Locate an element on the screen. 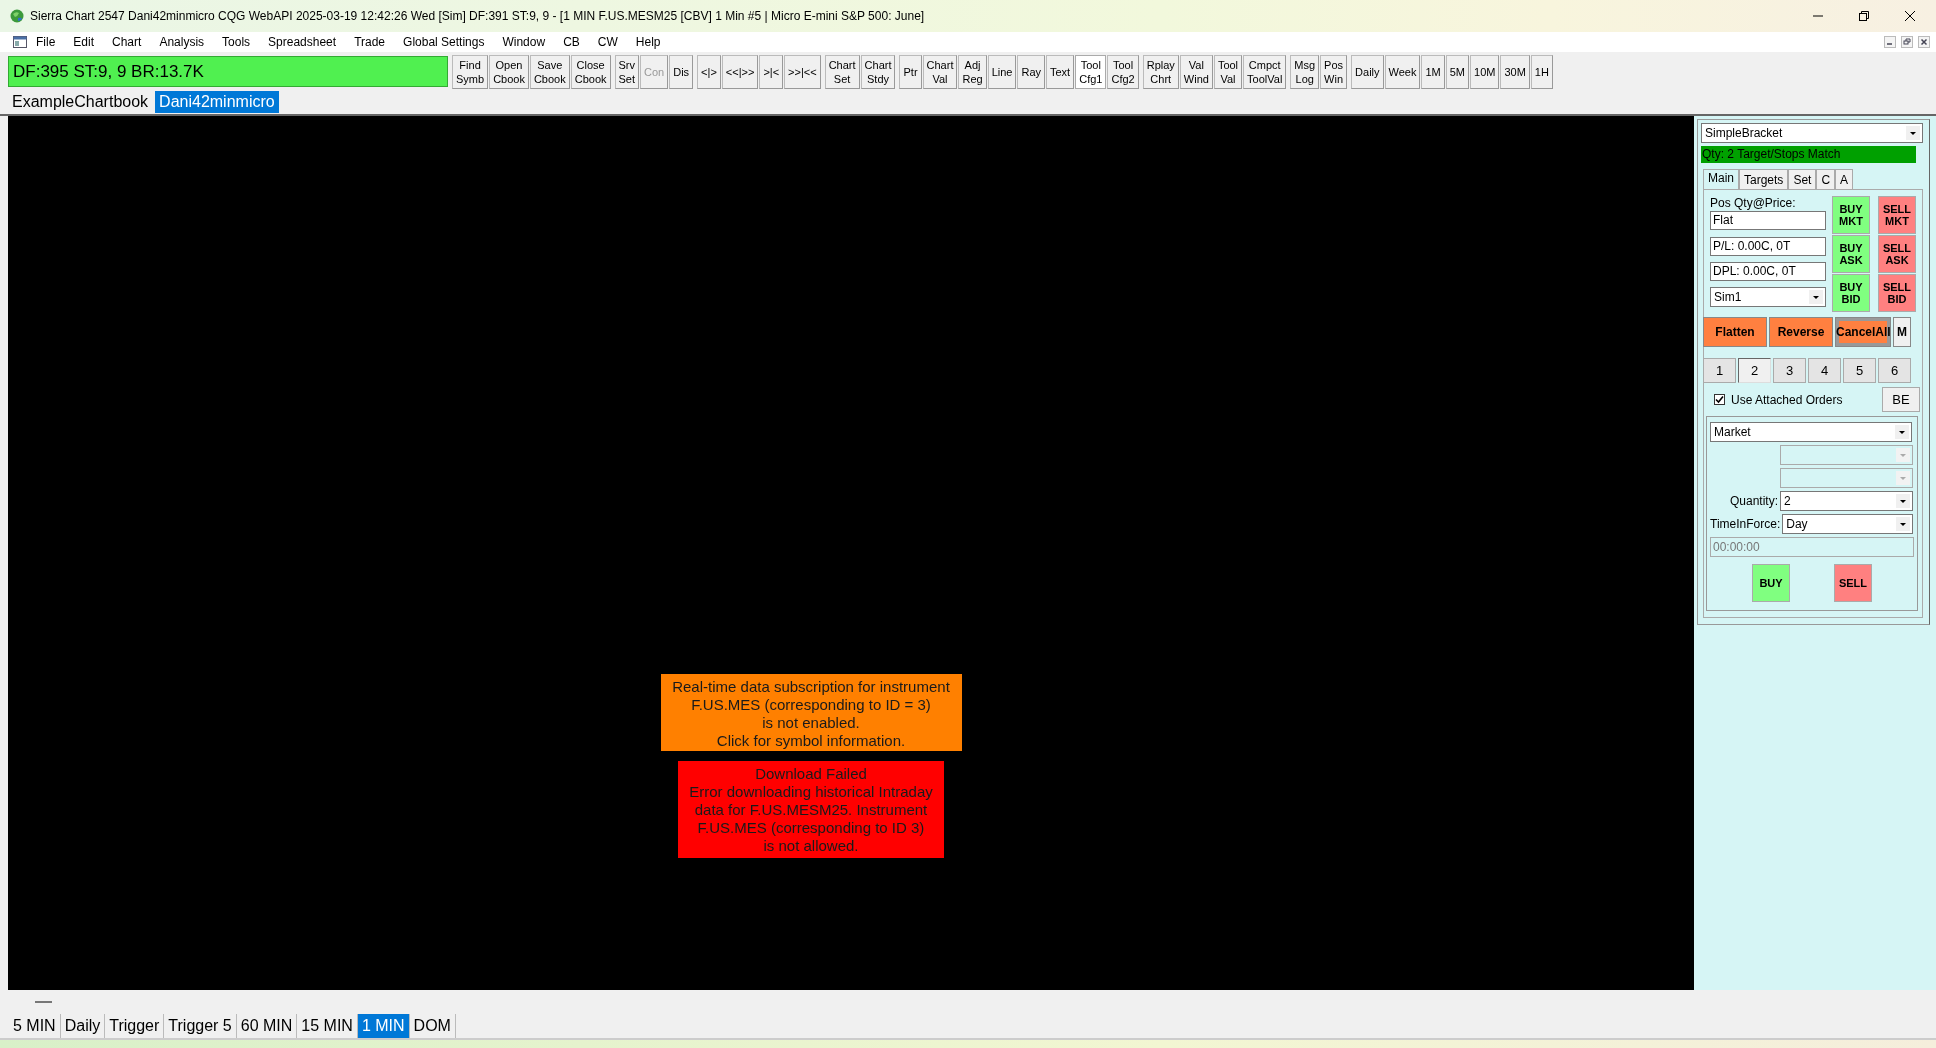 The height and width of the screenshot is (1048, 1936). sell-order-button: SELL ASK is located at coordinates (1897, 254).